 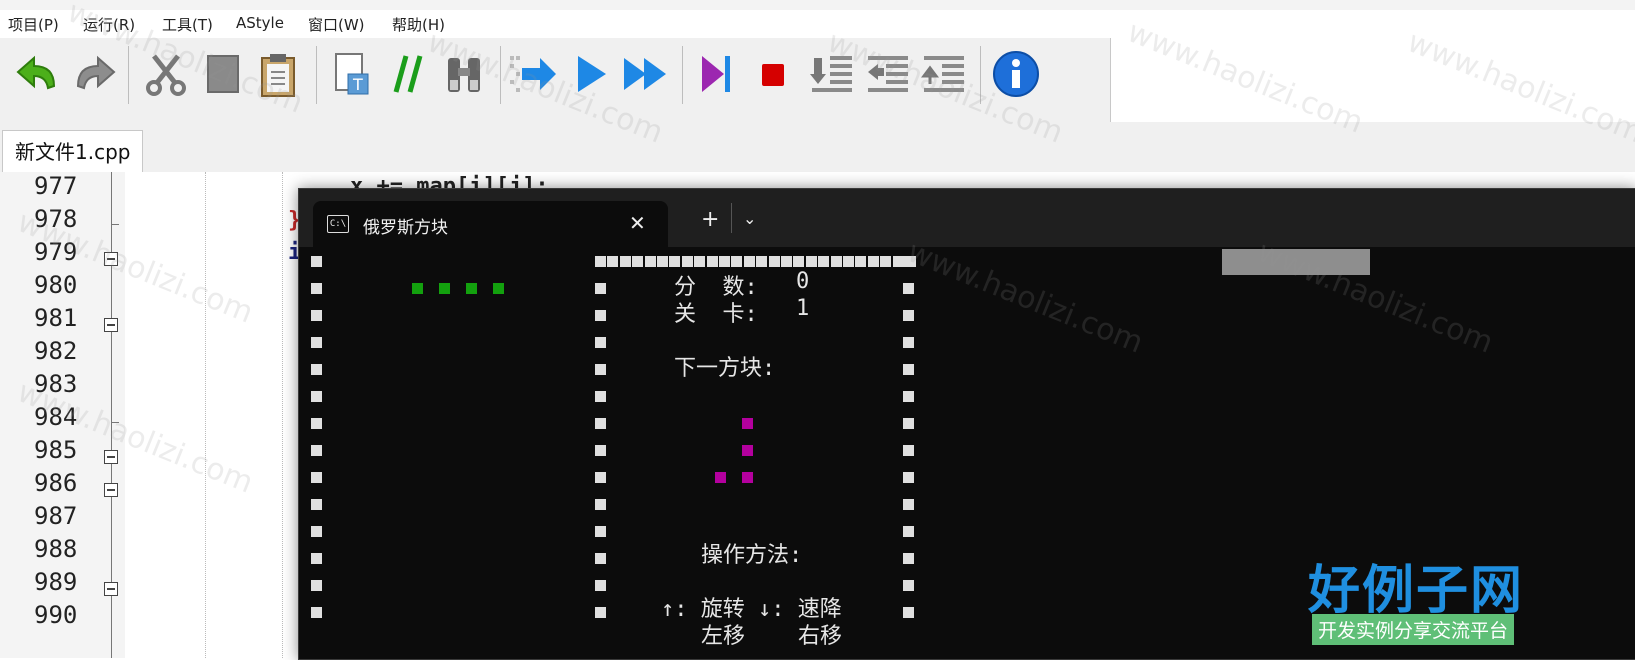 What do you see at coordinates (73, 151) in the screenshot?
I see `file-tab: 新文件1.cpp` at bounding box center [73, 151].